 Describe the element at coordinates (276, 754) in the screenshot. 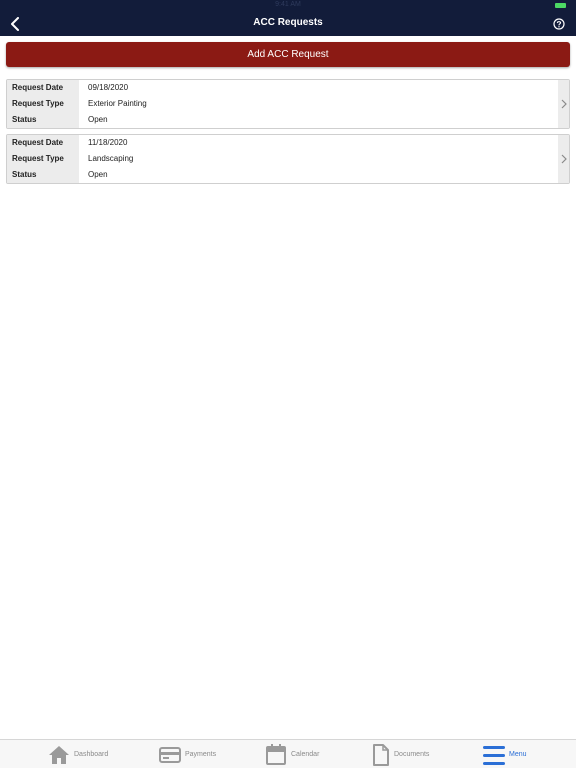

I see `calendar-icon` at that location.